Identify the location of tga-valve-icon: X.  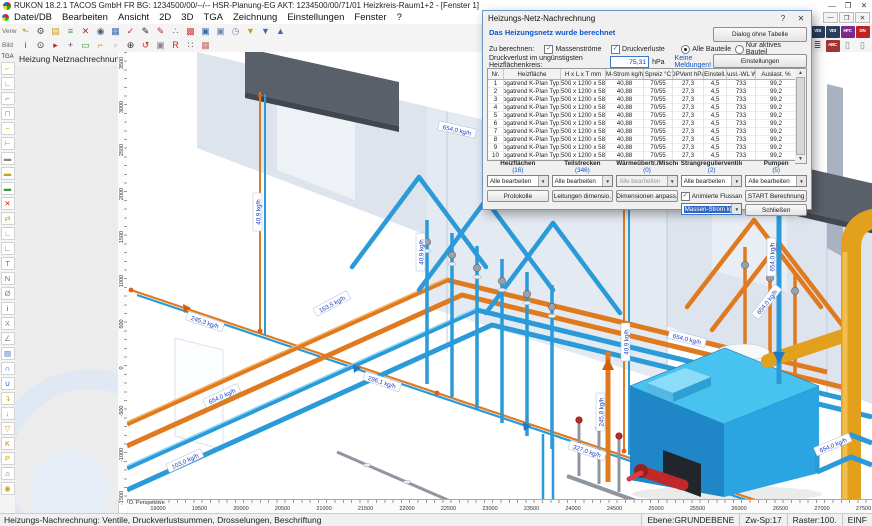
(7, 323).